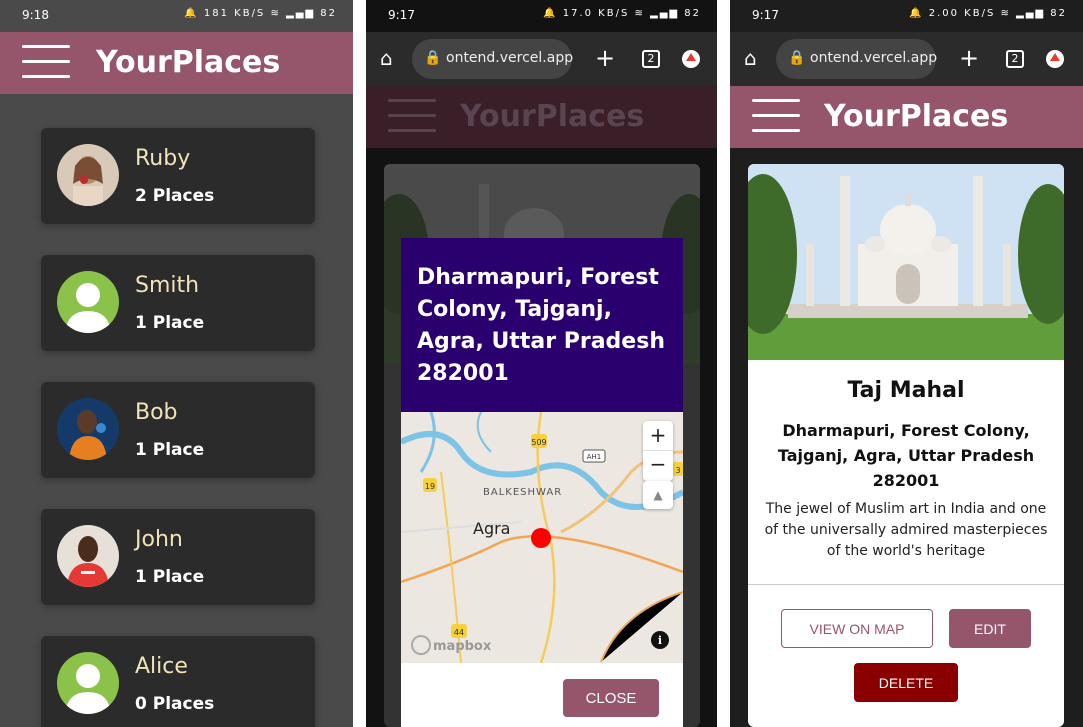 The image size is (1083, 727). I want to click on status-time: 9:18, so click(35, 15).